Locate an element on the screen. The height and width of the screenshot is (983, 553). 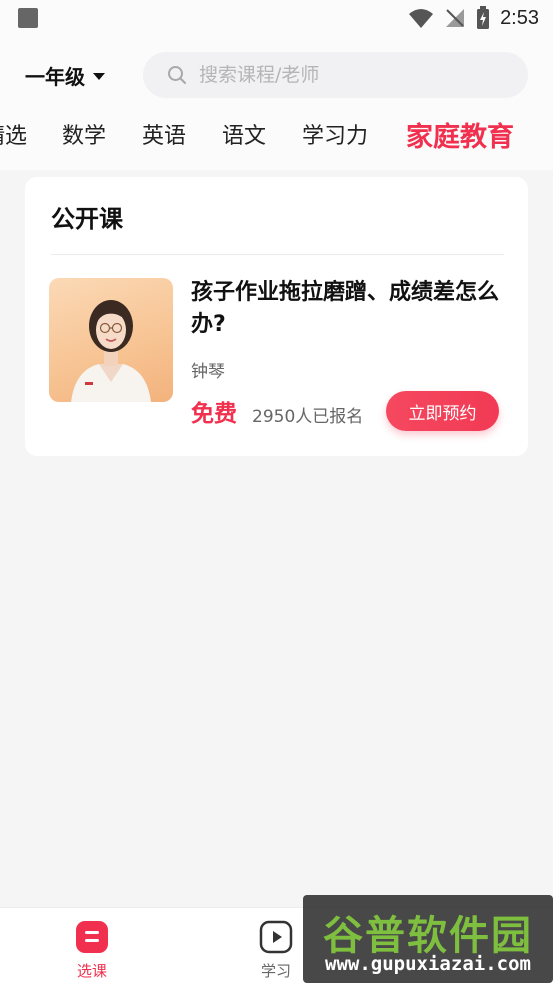
category-tabs: 精选 数学 英语 语文 学习力 家庭教育 is located at coordinates (276, 134).